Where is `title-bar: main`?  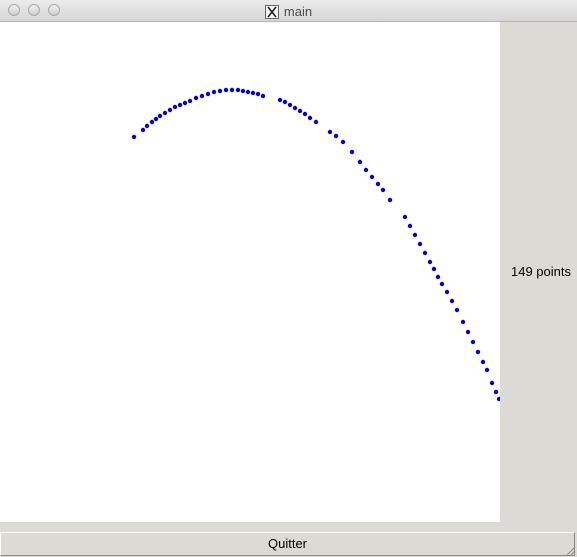 title-bar: main is located at coordinates (288, 11).